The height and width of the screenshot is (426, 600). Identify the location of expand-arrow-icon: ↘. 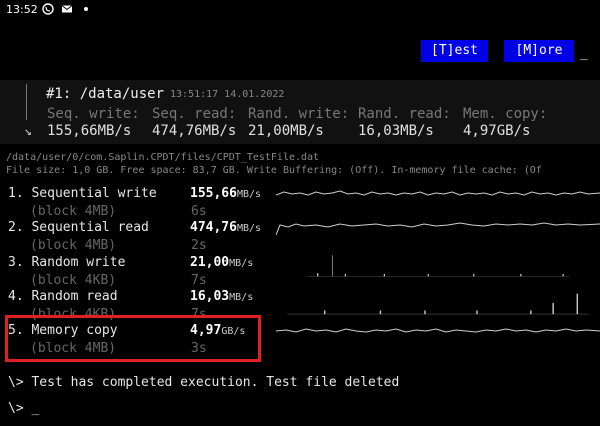
(28, 131).